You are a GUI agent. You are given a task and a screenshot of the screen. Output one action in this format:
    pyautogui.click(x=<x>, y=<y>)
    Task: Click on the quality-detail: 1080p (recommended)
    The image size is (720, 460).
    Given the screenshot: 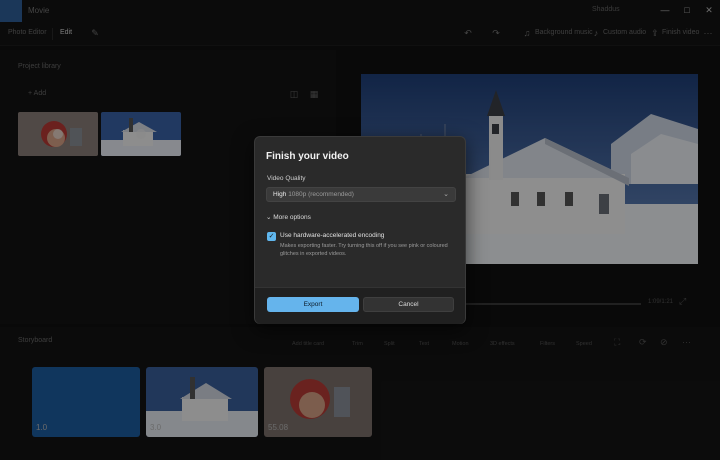 What is the action you would take?
    pyautogui.click(x=321, y=194)
    